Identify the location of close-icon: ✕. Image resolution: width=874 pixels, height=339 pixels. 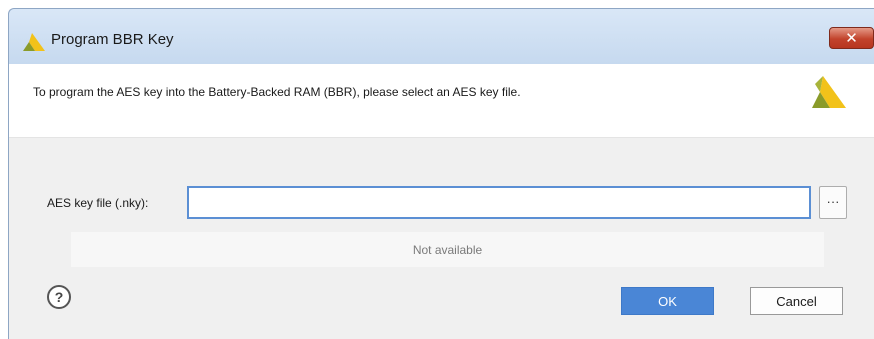
(851, 38).